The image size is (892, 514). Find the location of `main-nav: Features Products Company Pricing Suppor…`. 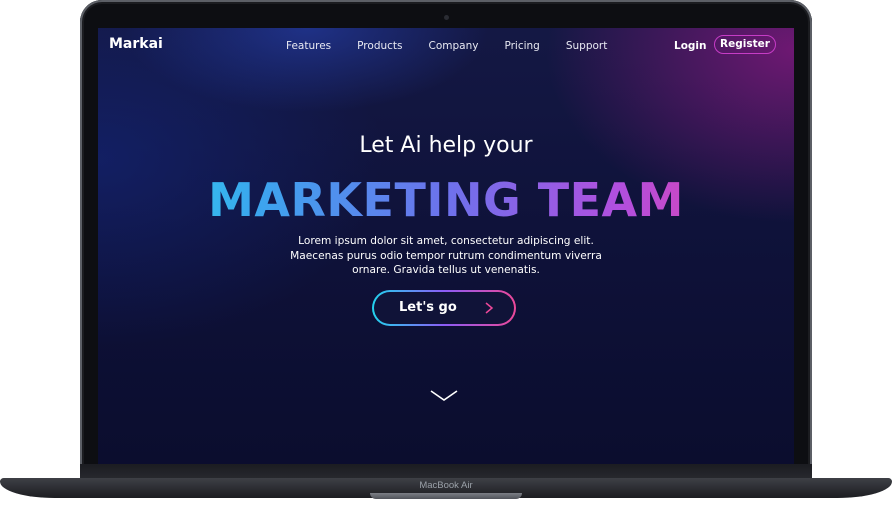

main-nav: Features Products Company Pricing Suppor… is located at coordinates (459, 46).